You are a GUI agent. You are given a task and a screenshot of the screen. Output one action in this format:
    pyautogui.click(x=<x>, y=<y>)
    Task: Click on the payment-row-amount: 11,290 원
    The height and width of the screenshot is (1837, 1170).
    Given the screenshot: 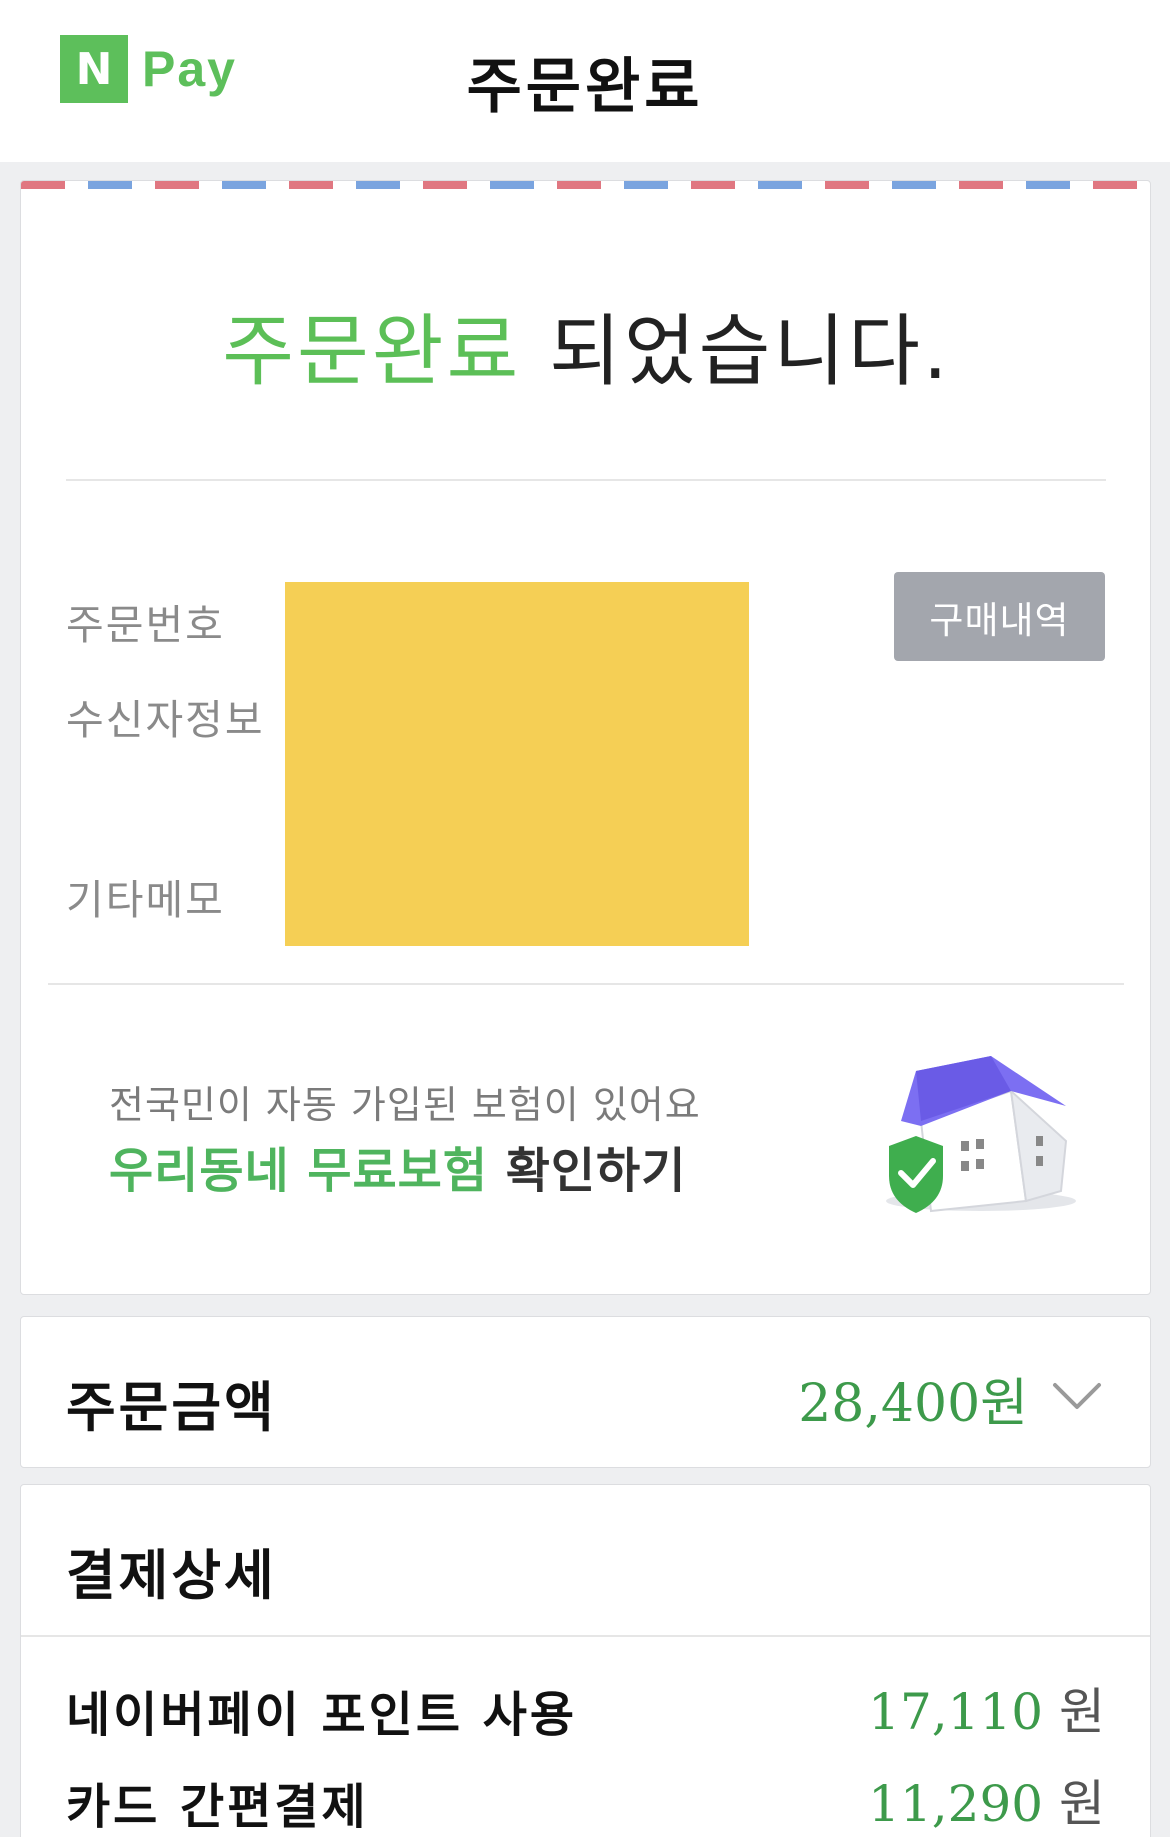 What is the action you would take?
    pyautogui.click(x=986, y=1800)
    